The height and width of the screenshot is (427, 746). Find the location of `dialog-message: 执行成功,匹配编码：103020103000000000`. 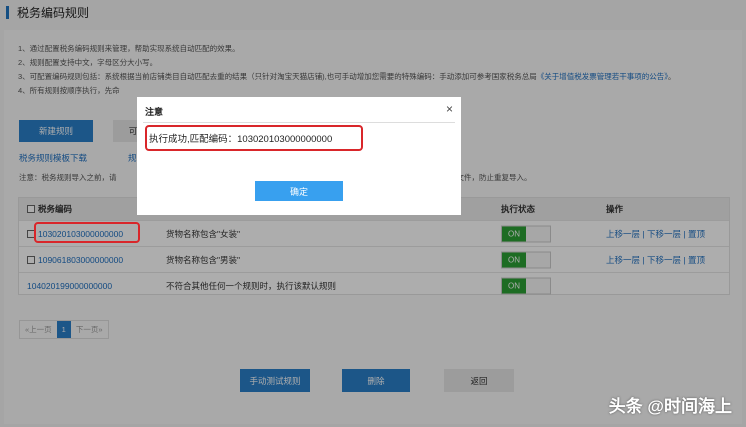

dialog-message: 执行成功,匹配编码：103020103000000000 is located at coordinates (241, 139).